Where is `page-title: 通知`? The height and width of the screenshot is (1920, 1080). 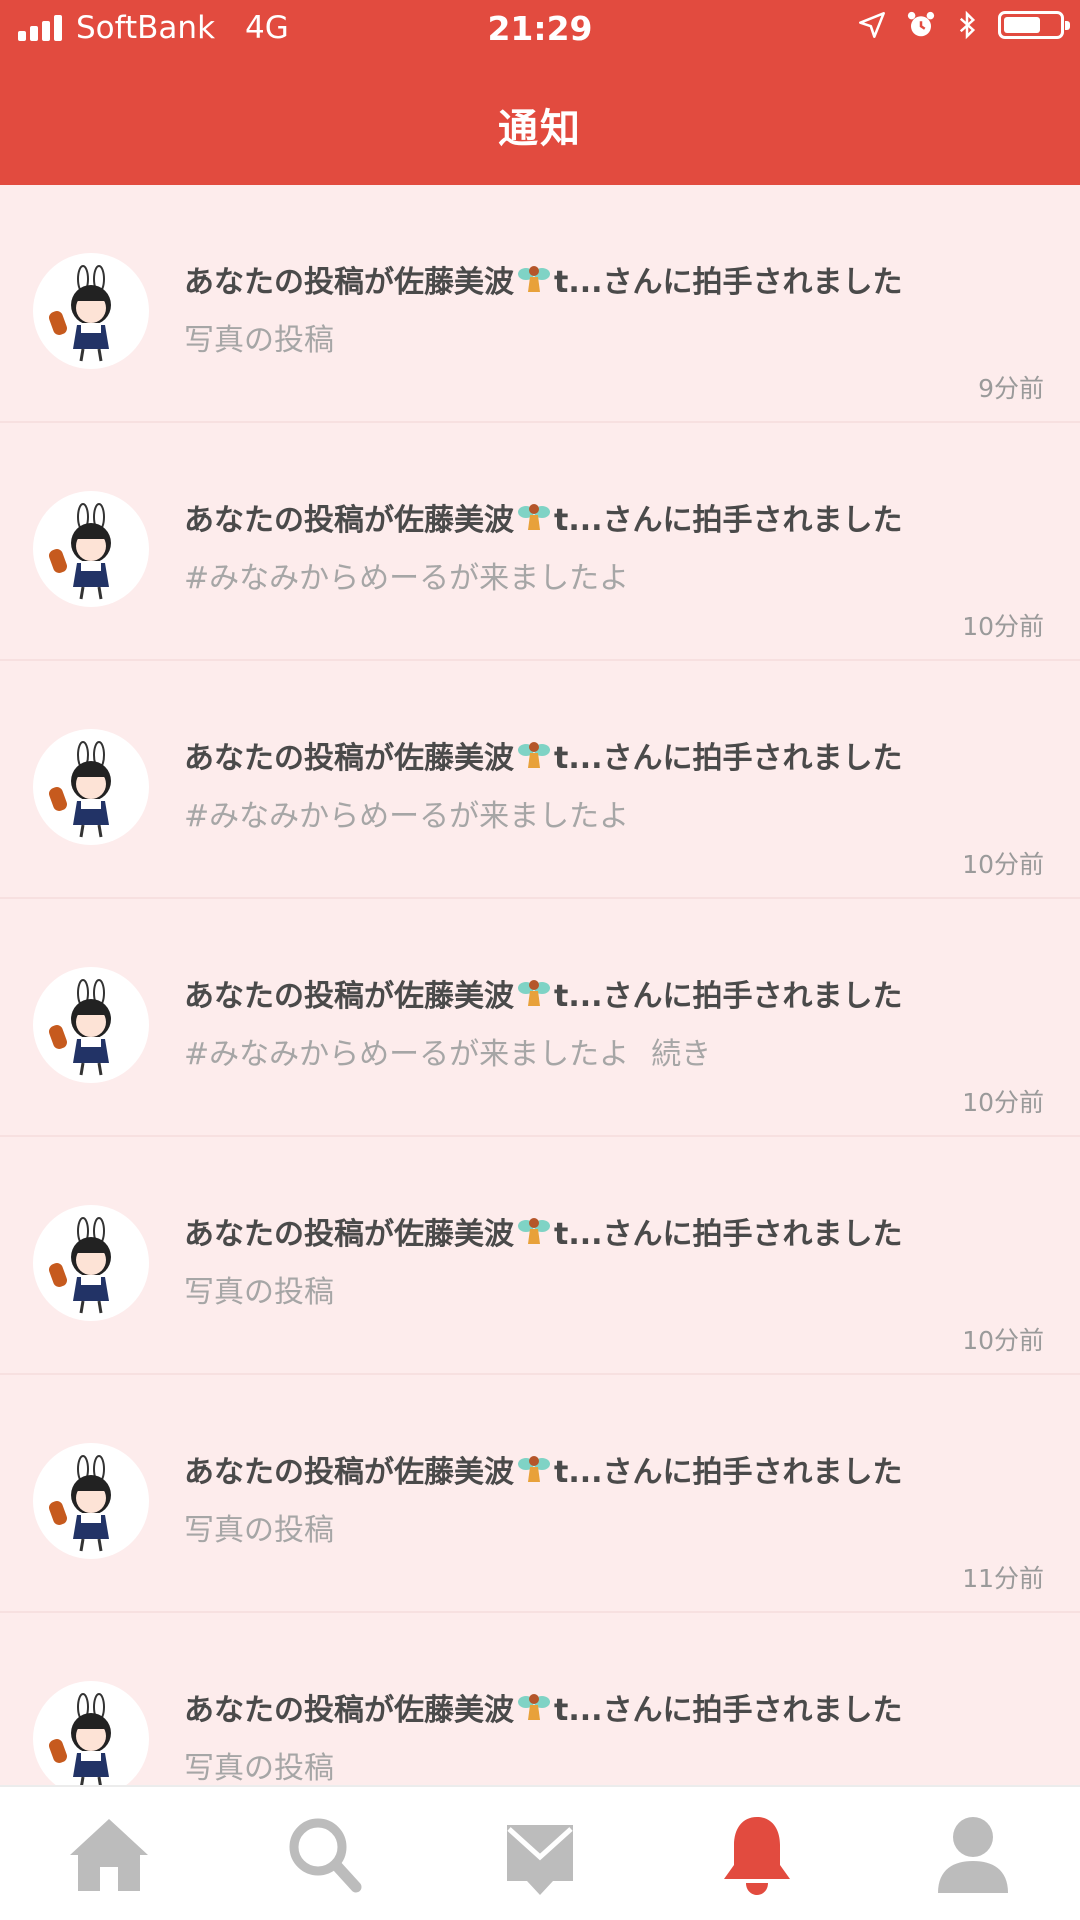 page-title: 通知 is located at coordinates (540, 129).